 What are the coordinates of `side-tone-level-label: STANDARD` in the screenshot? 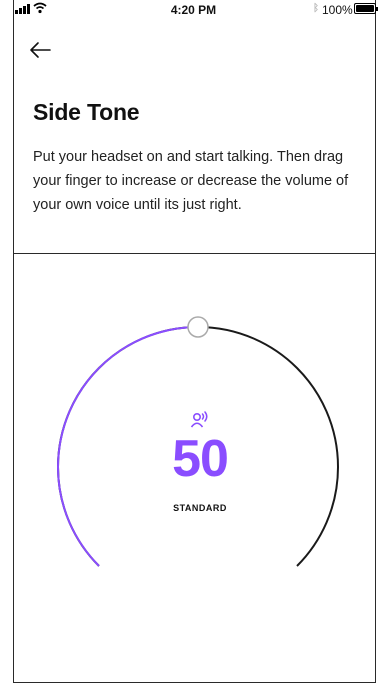 It's located at (200, 508).